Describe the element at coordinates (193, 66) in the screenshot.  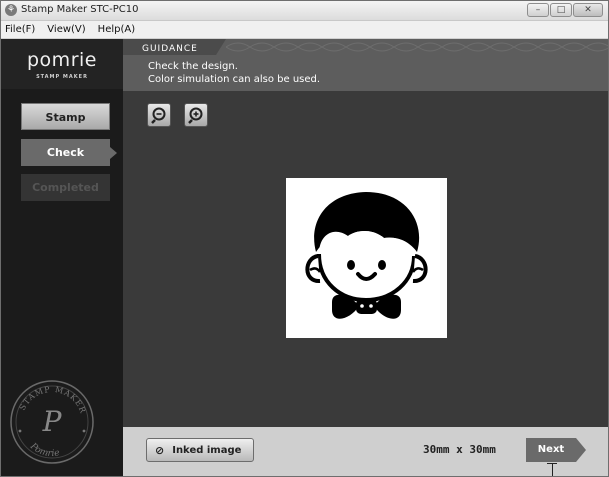
I see `guidance-line-1: Check the design.` at that location.